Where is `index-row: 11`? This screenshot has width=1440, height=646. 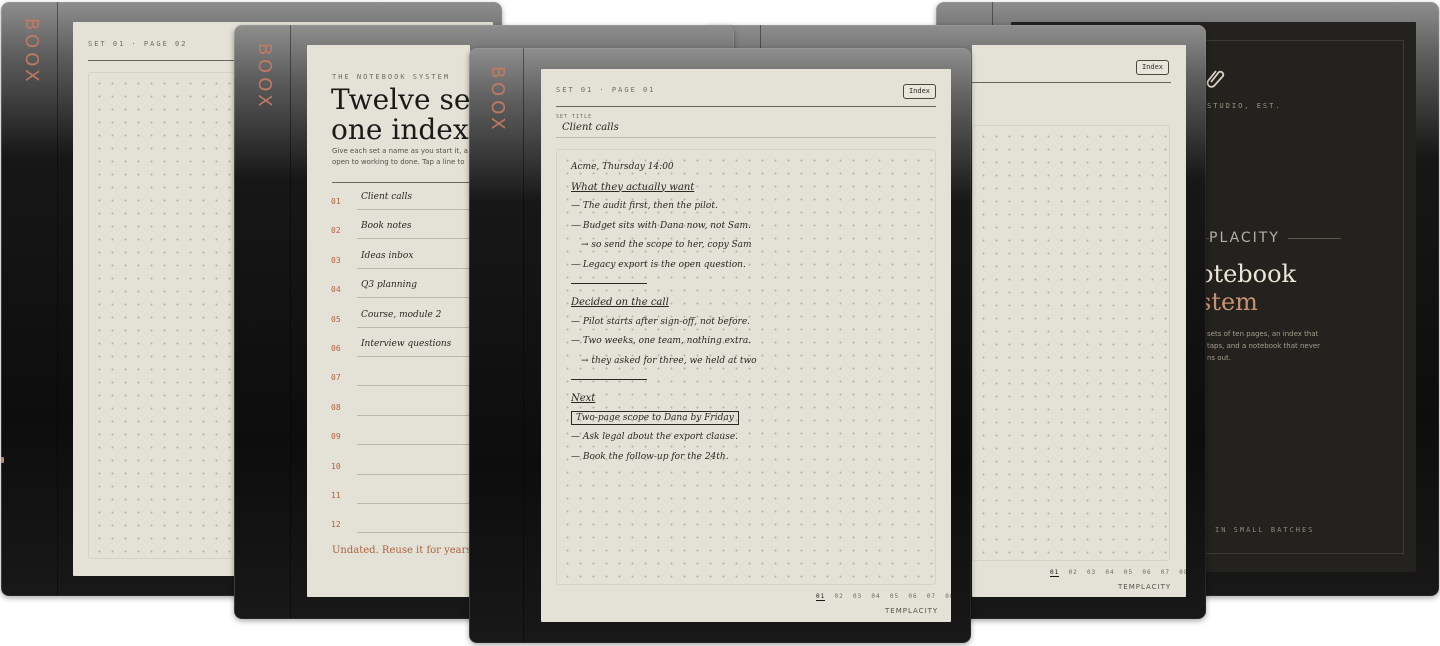 index-row: 11 is located at coordinates (400, 495).